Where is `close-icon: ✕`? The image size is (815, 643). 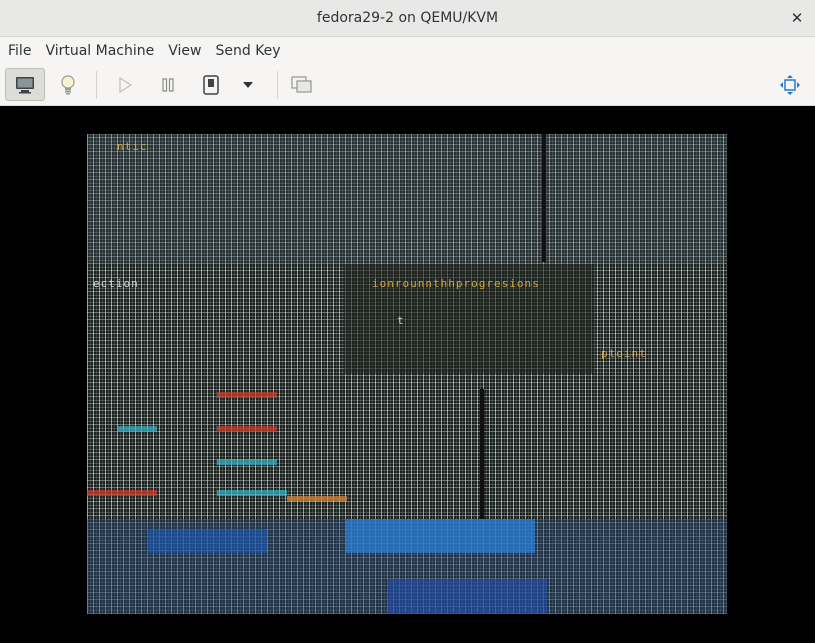 close-icon: ✕ is located at coordinates (797, 18).